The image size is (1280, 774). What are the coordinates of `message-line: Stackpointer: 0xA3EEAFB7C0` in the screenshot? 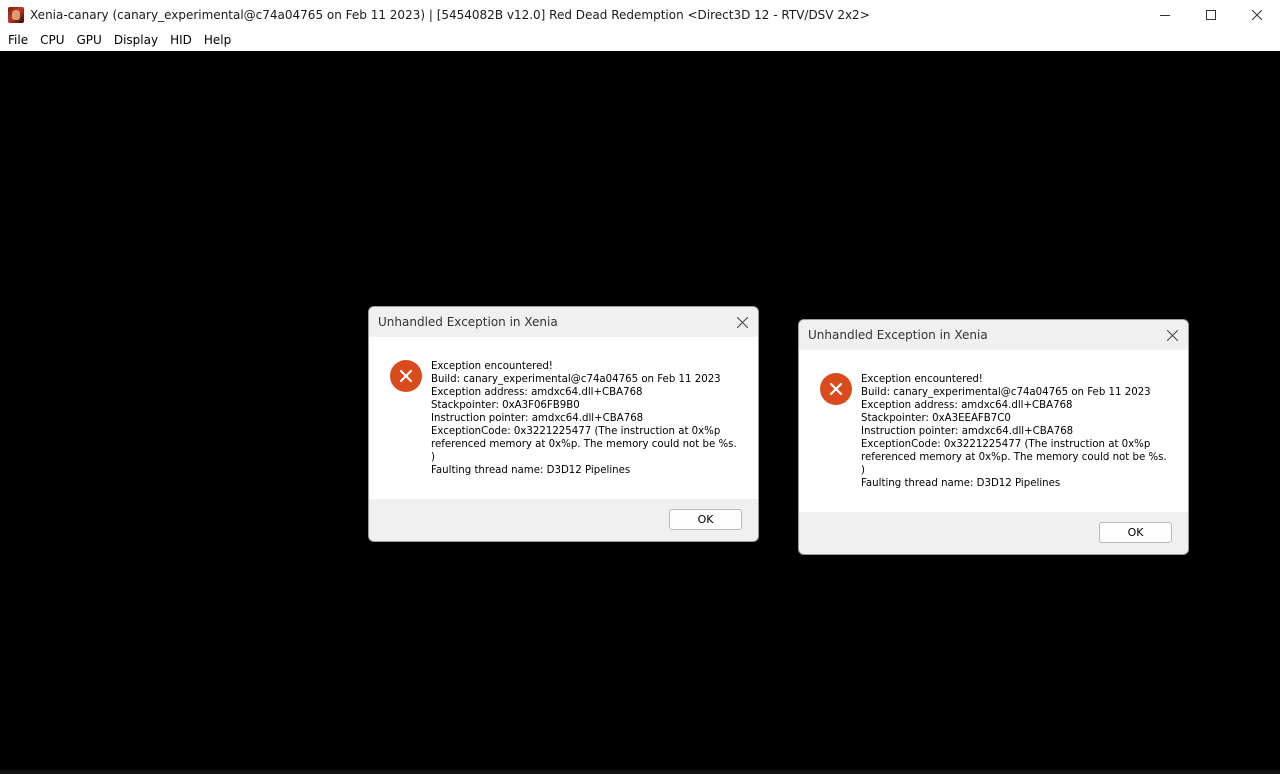 It's located at (936, 418).